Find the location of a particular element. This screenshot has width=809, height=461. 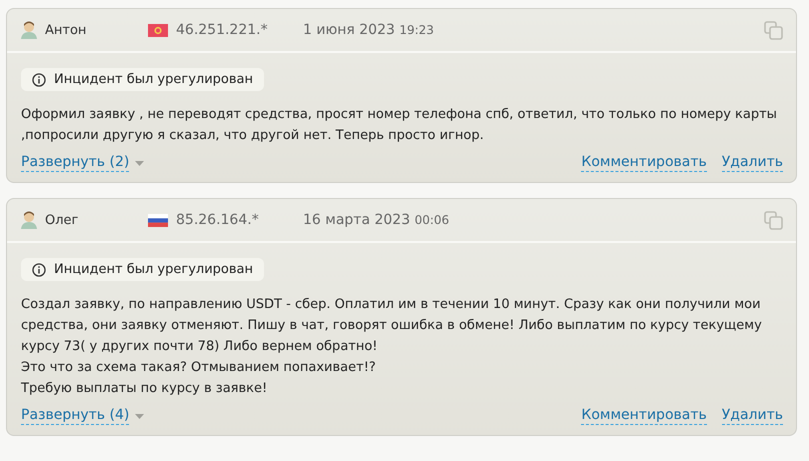

expand-link: Развернуть (4) is located at coordinates (75, 416).